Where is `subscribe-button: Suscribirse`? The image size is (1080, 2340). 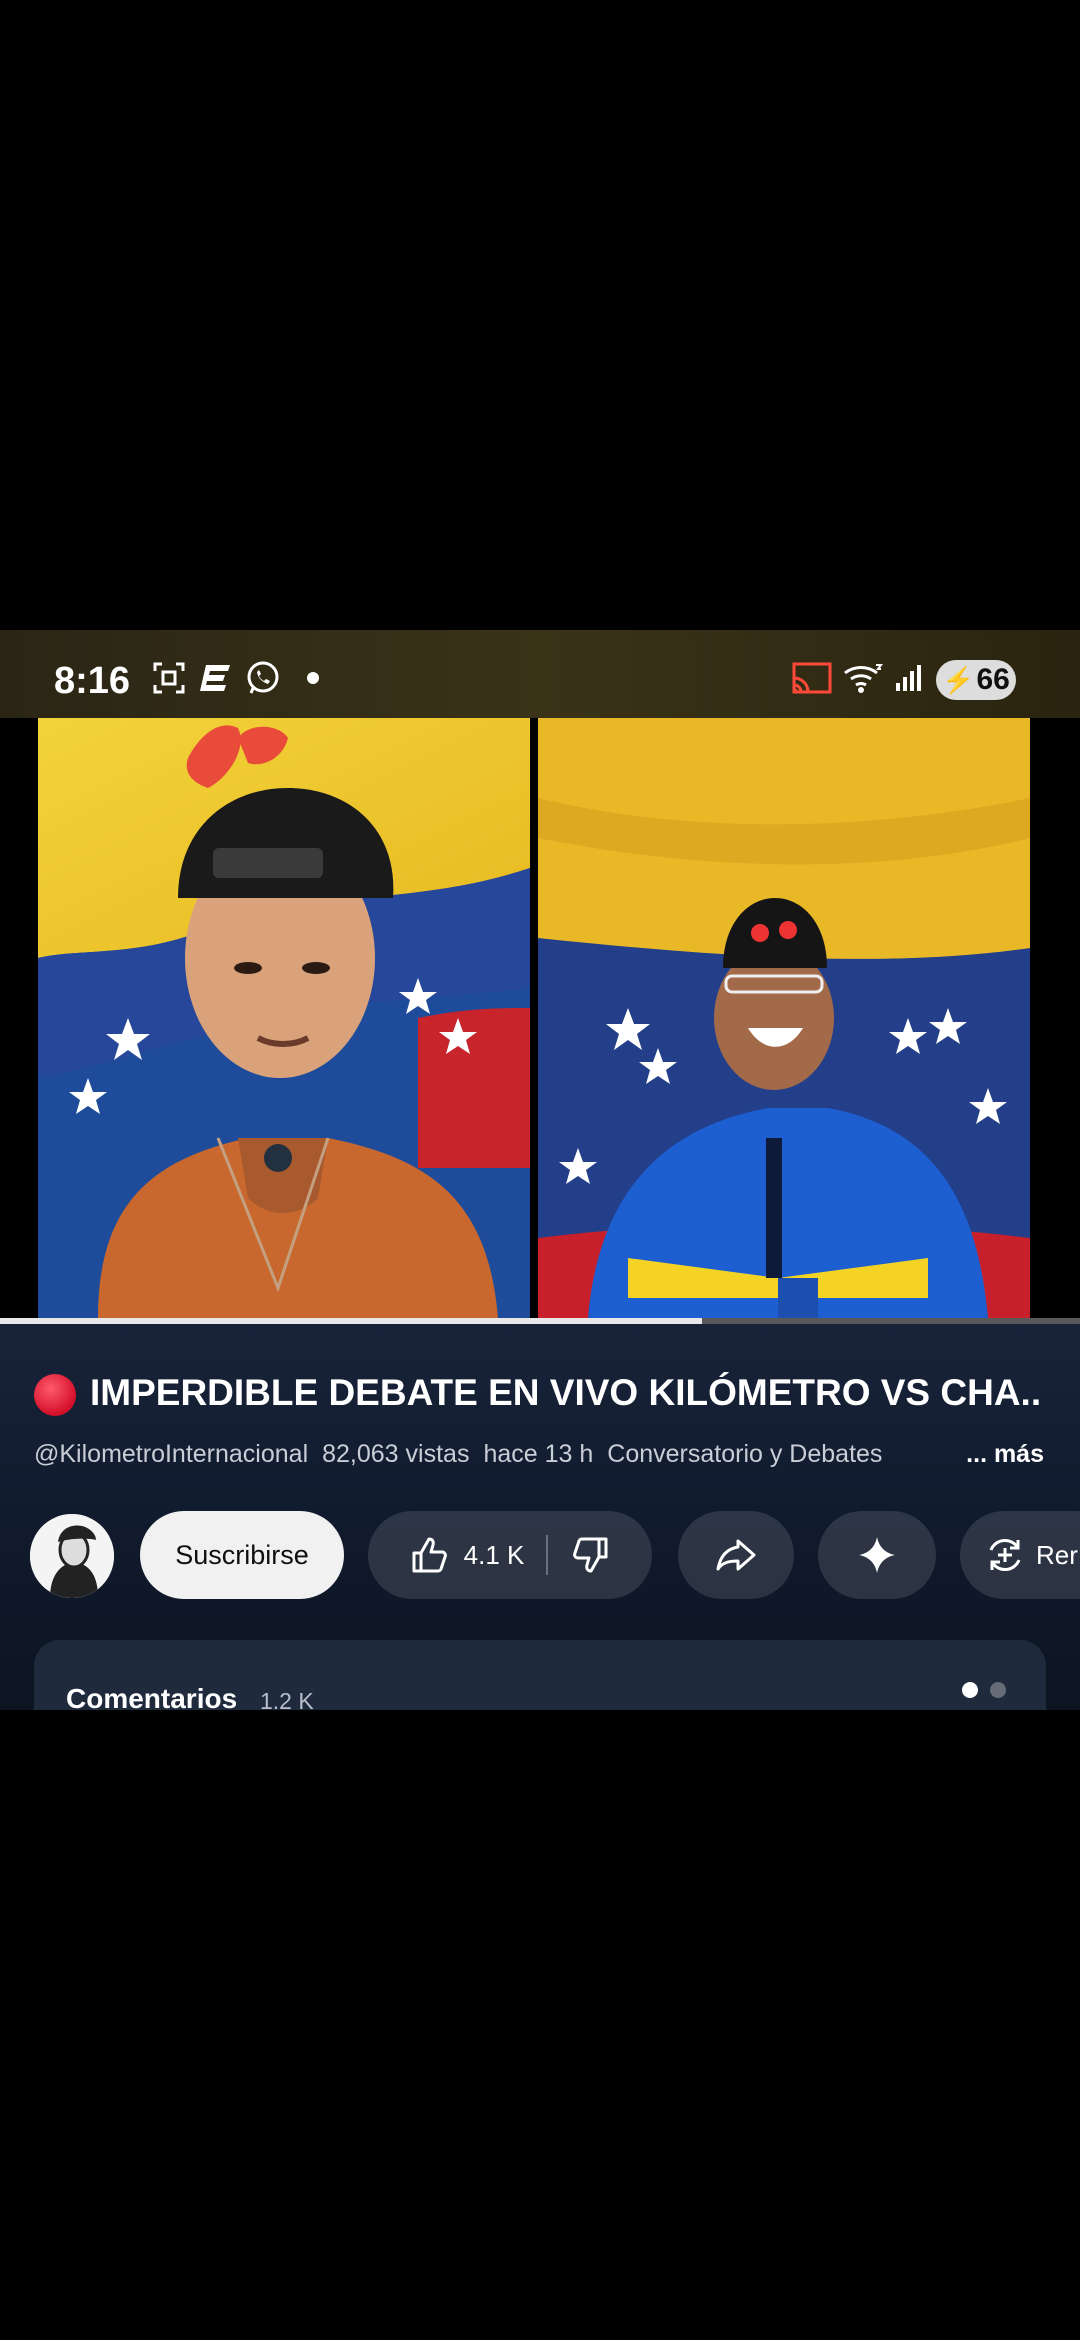
subscribe-button: Suscribirse is located at coordinates (242, 1555).